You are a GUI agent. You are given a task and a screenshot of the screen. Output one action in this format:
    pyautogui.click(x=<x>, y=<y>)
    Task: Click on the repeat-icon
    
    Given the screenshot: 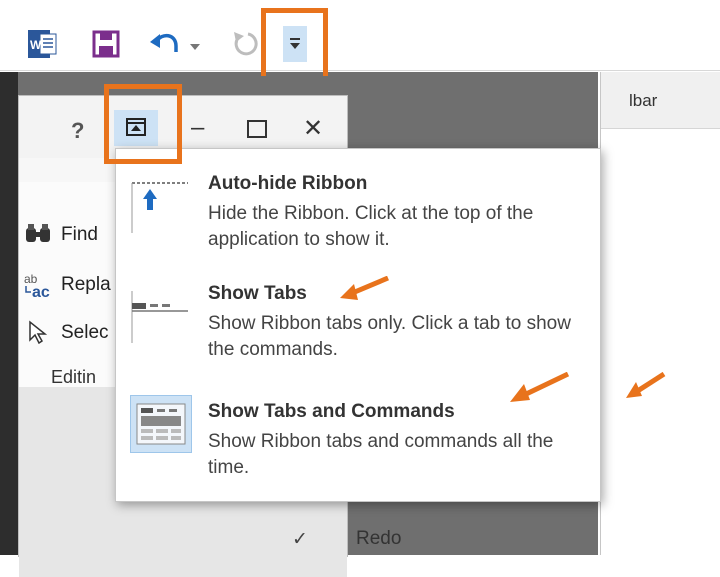 What is the action you would take?
    pyautogui.click(x=245, y=44)
    